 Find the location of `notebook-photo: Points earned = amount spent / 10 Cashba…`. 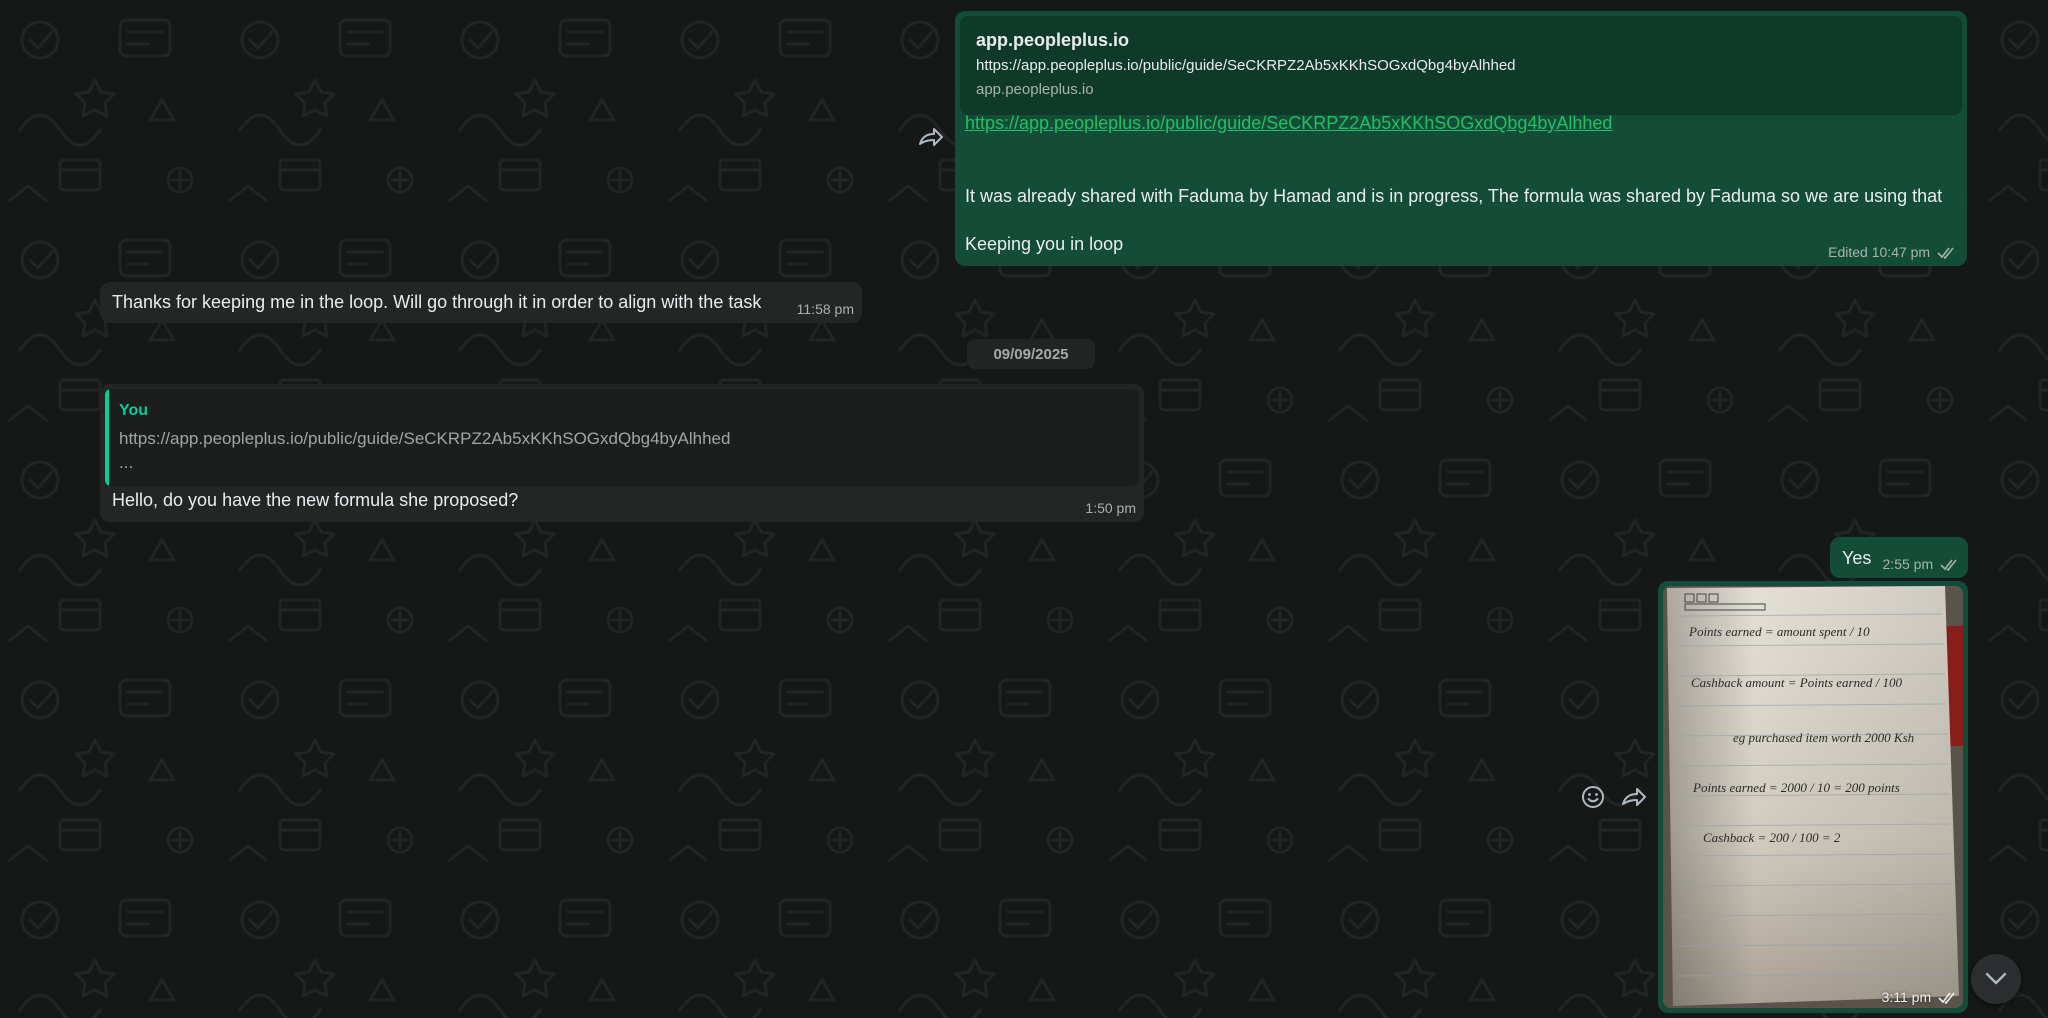

notebook-photo: Points earned = amount spent / 10 Cashba… is located at coordinates (1813, 797).